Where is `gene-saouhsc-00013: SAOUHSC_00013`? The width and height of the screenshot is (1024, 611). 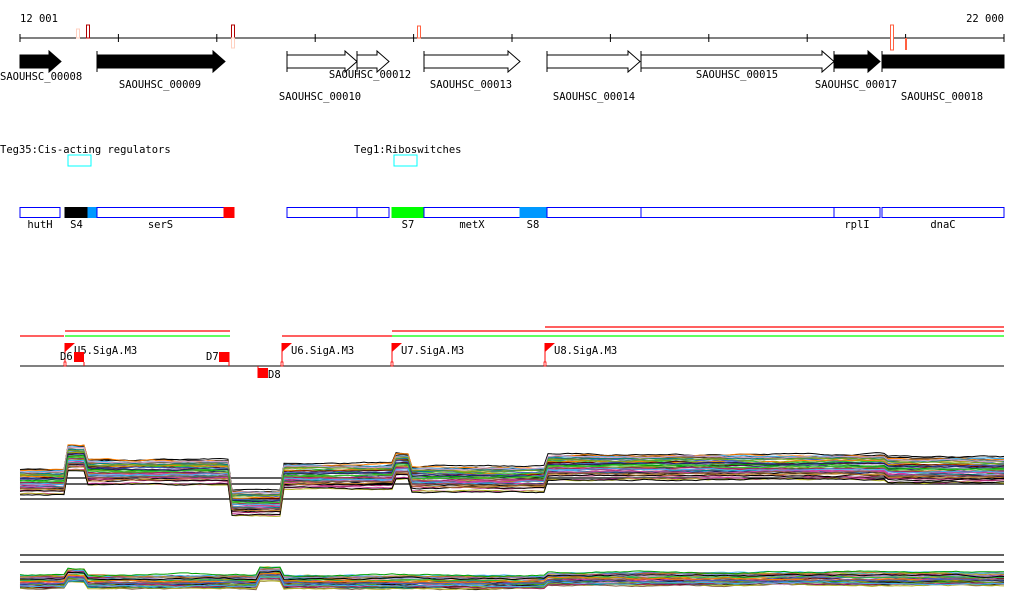
gene-saouhsc-00013: SAOUHSC_00013 is located at coordinates (472, 70).